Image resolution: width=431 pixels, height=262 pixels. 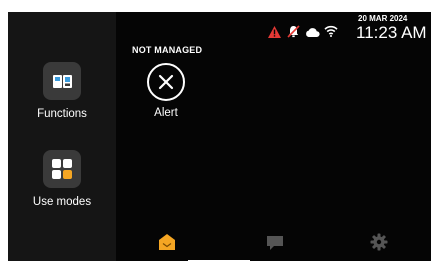 What do you see at coordinates (293, 31) in the screenshot?
I see `notifications-muted-icon` at bounding box center [293, 31].